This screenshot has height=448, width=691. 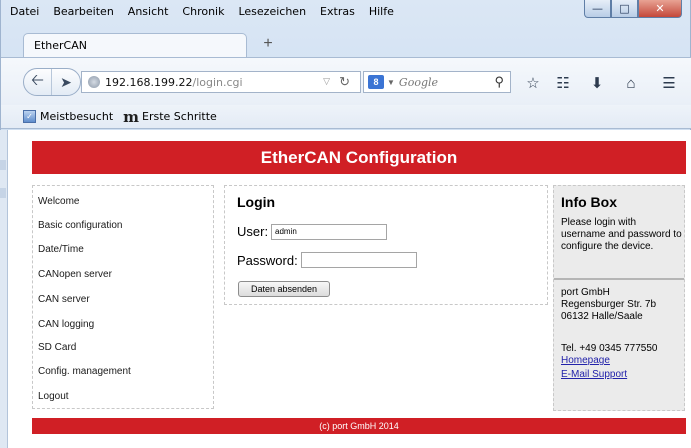 I want to click on nav-date-time: Date/Time, so click(x=61, y=249).